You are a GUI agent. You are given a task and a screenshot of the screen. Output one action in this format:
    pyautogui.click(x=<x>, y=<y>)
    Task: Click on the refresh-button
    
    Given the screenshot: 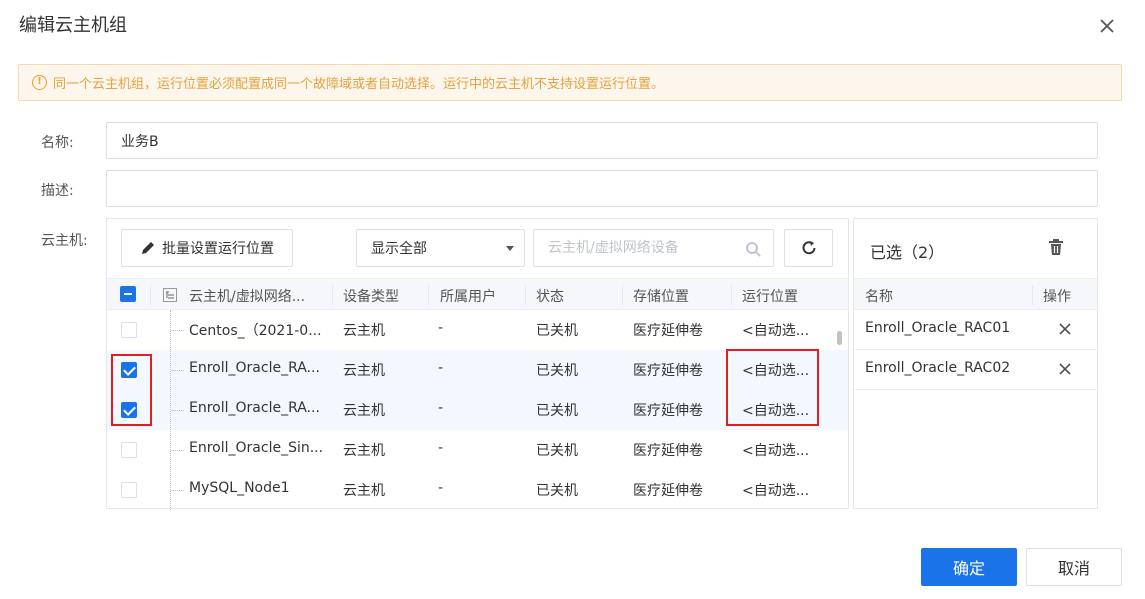 What is the action you would take?
    pyautogui.click(x=808, y=248)
    